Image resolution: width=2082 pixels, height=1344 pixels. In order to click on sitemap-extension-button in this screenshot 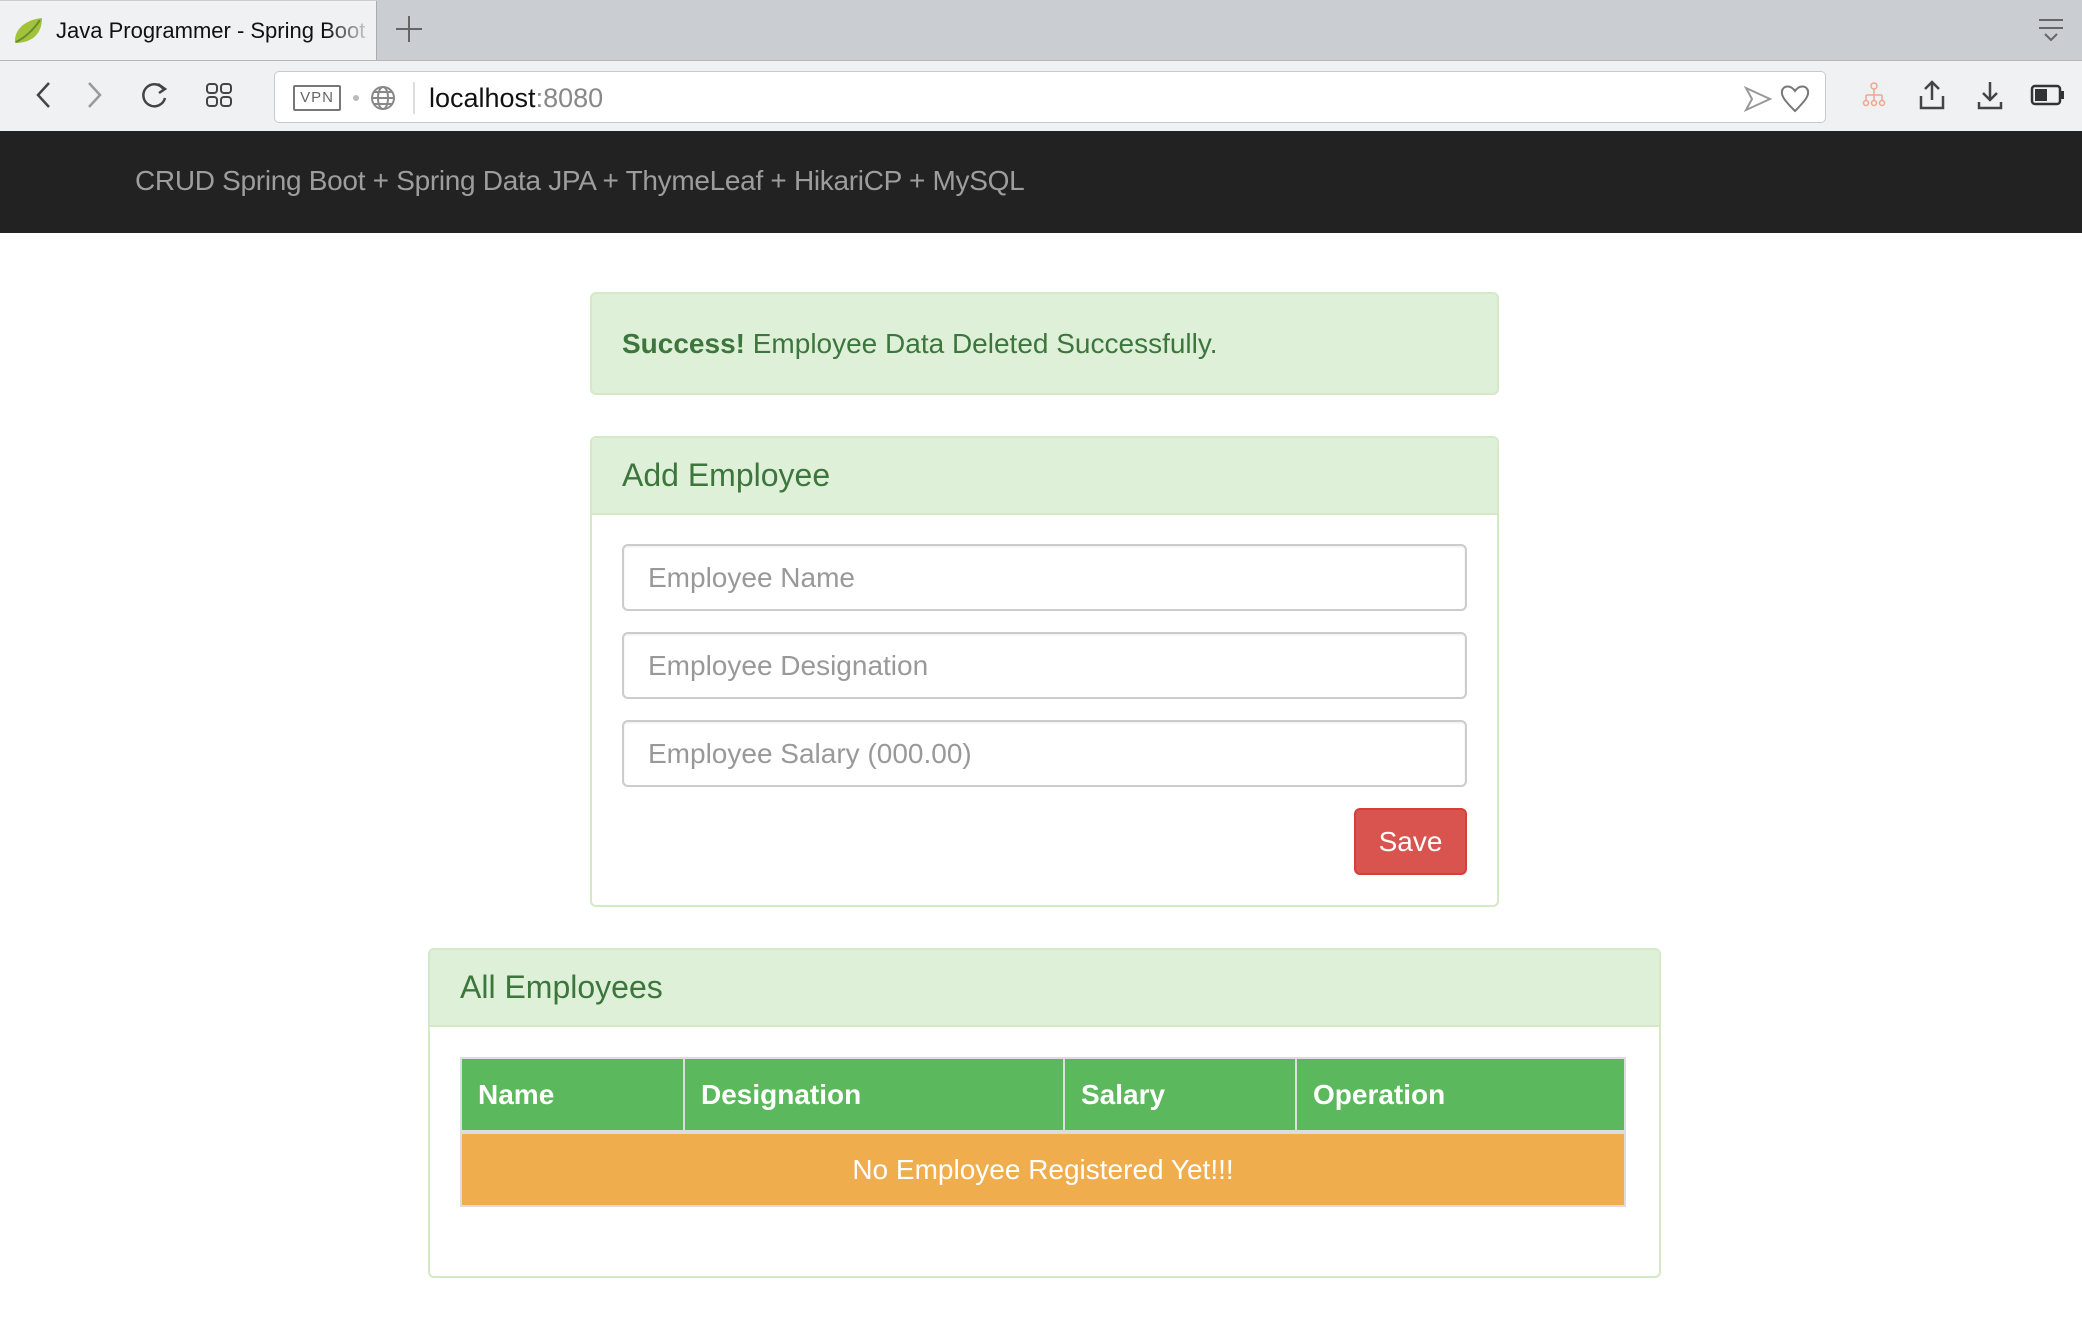, I will do `click(1874, 95)`.